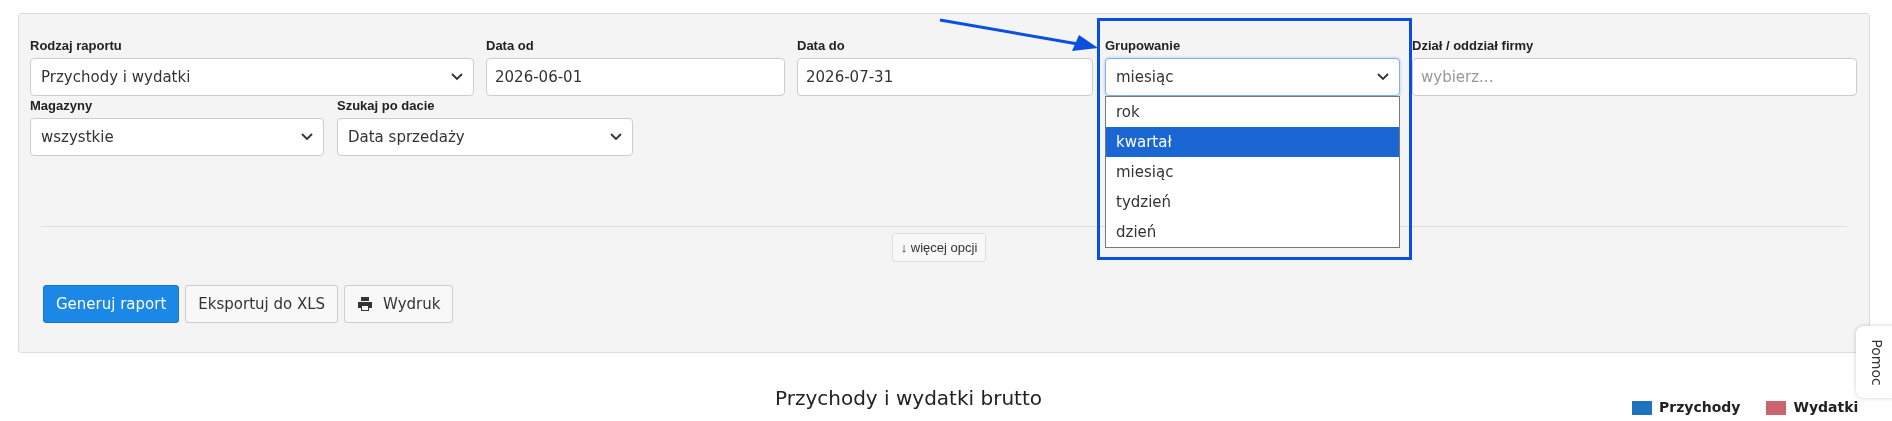 This screenshot has width=1892, height=421. What do you see at coordinates (1874, 362) in the screenshot?
I see `help-tab: Pomoc` at bounding box center [1874, 362].